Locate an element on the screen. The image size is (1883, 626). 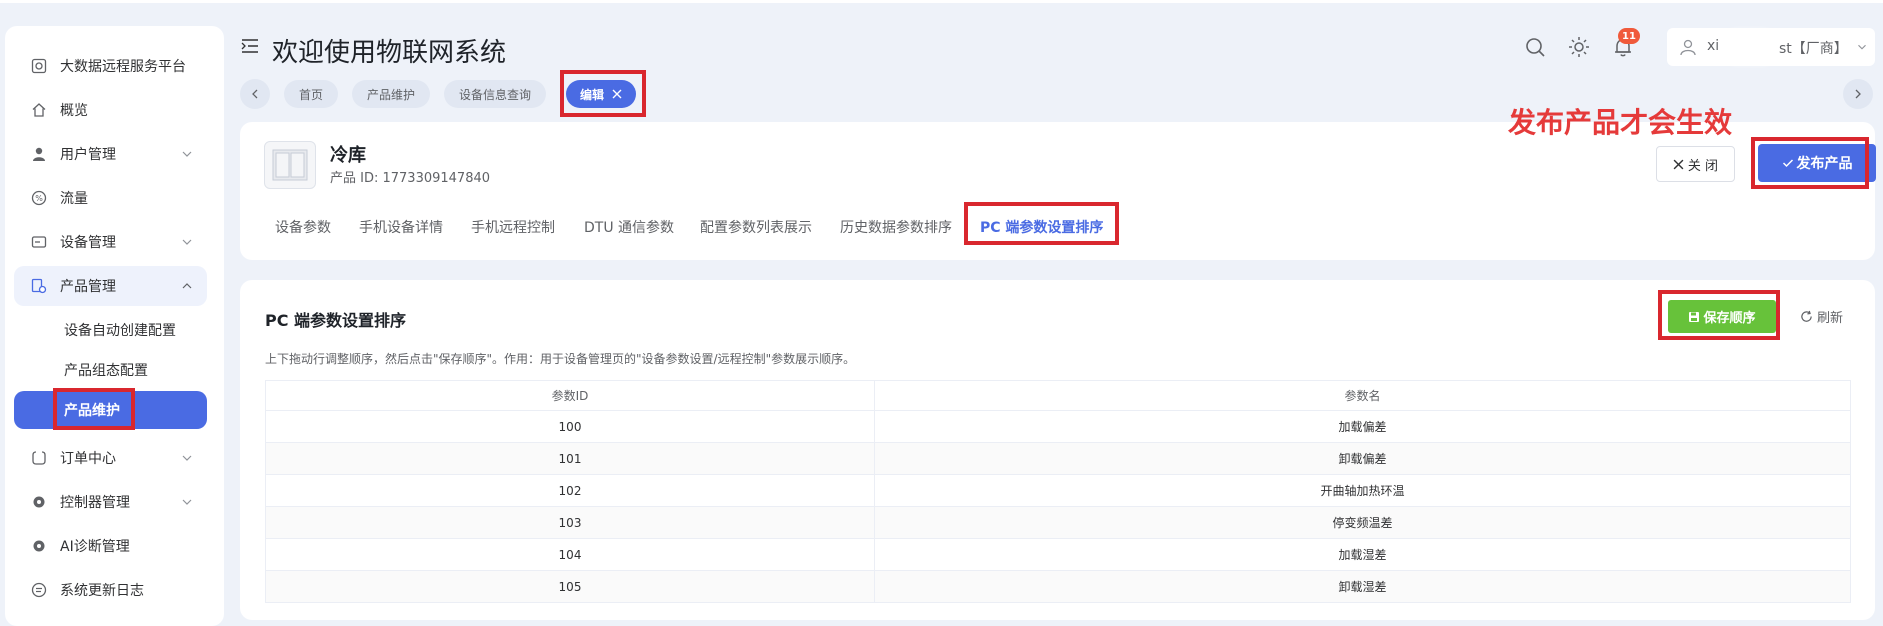
tab-home: 首页 is located at coordinates (311, 94).